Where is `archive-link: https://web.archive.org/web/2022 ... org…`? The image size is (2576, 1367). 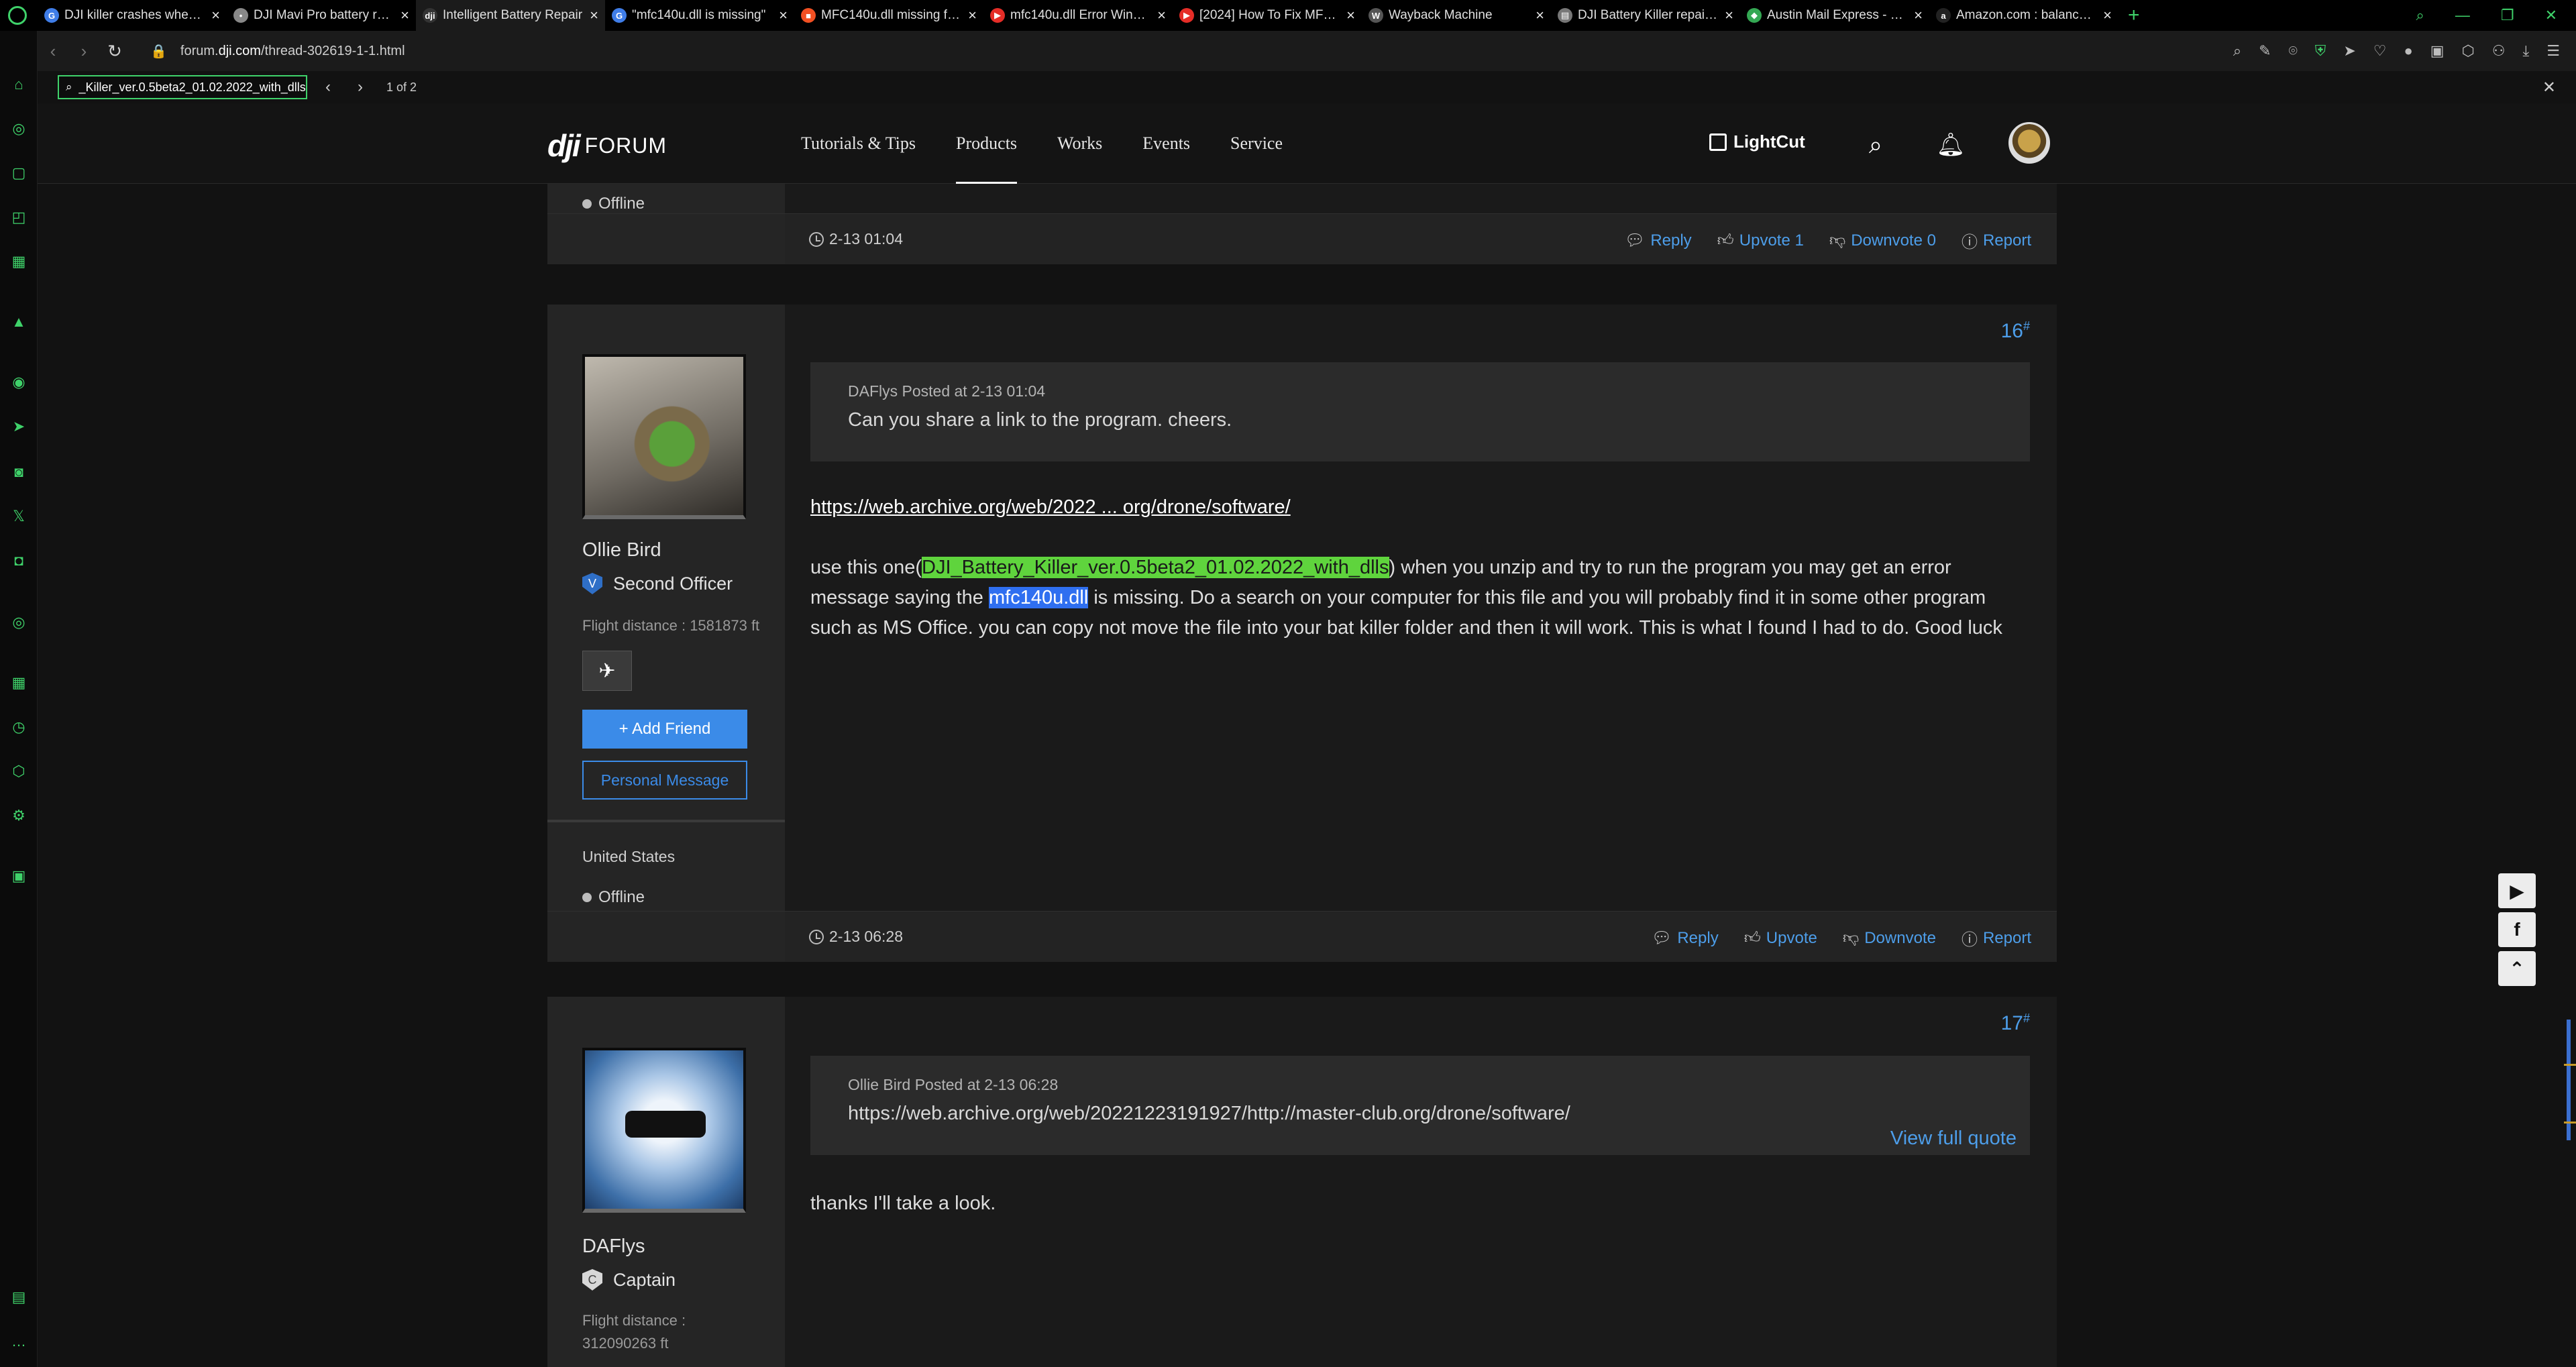 archive-link: https://web.archive.org/web/2022 ... org… is located at coordinates (1050, 507).